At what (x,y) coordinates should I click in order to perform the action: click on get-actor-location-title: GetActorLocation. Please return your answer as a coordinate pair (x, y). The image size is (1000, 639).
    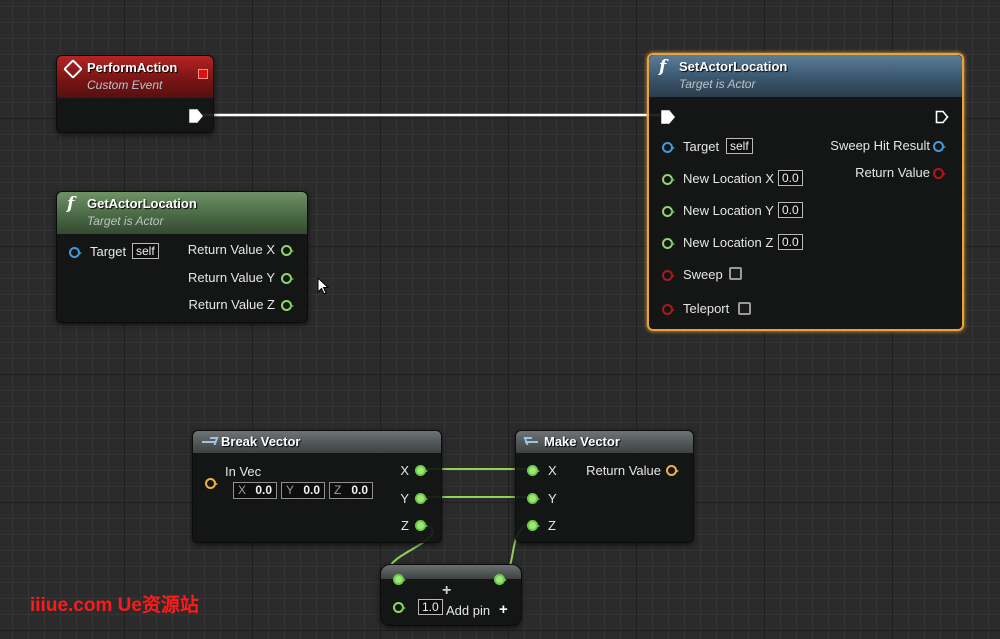
    Looking at the image, I should click on (197, 203).